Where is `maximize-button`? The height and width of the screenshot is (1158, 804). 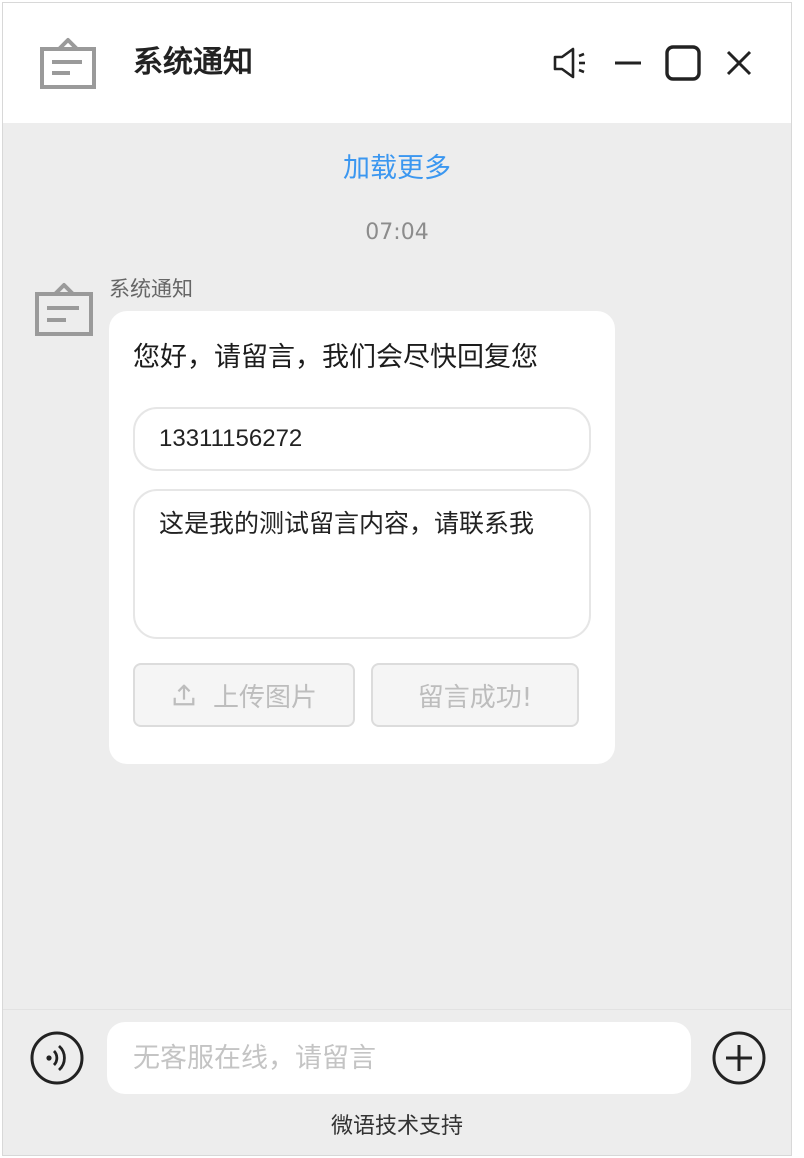 maximize-button is located at coordinates (683, 63).